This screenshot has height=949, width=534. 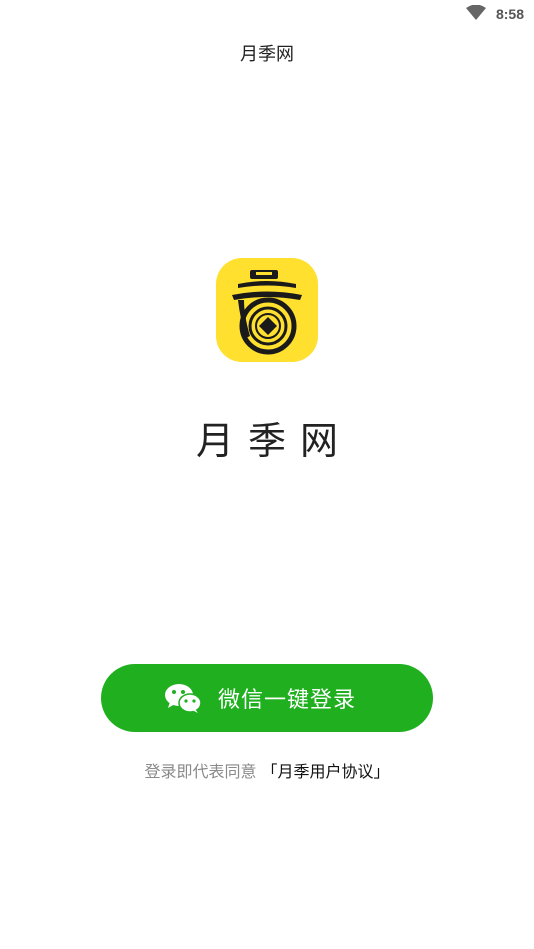 I want to click on app-logo-icon, so click(x=267, y=310).